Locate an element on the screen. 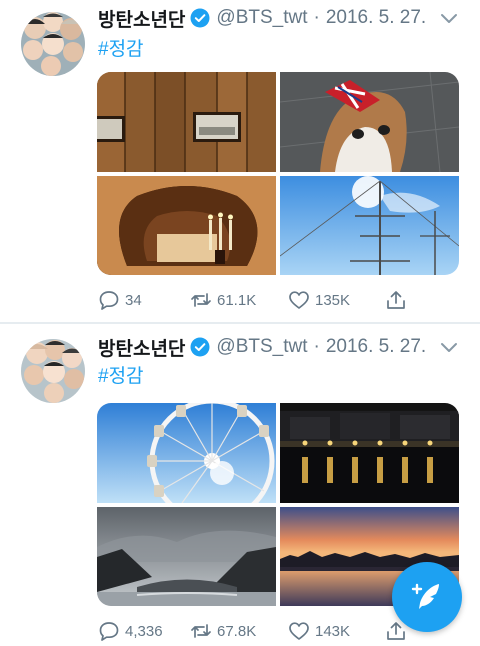 Image resolution: width=480 pixels, height=646 pixels. compose-tweet-button is located at coordinates (427, 597).